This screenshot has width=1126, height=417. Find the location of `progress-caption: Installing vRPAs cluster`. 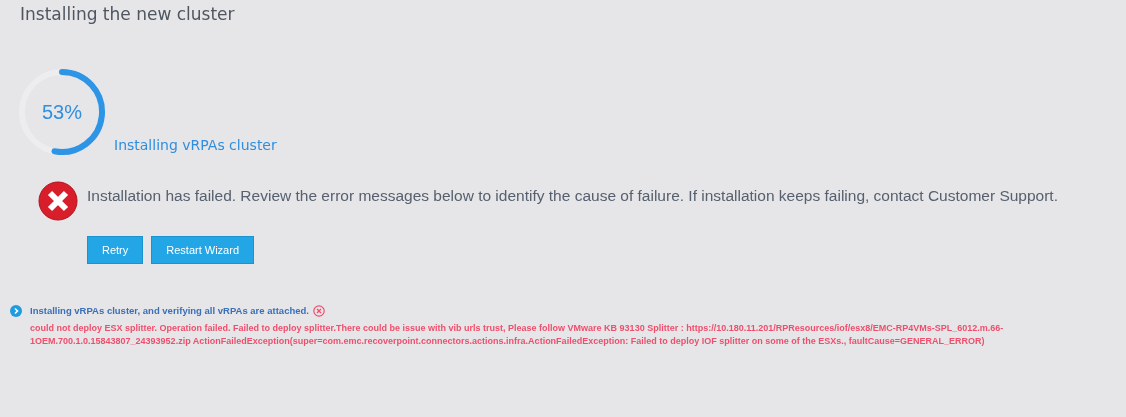

progress-caption: Installing vRPAs cluster is located at coordinates (195, 145).